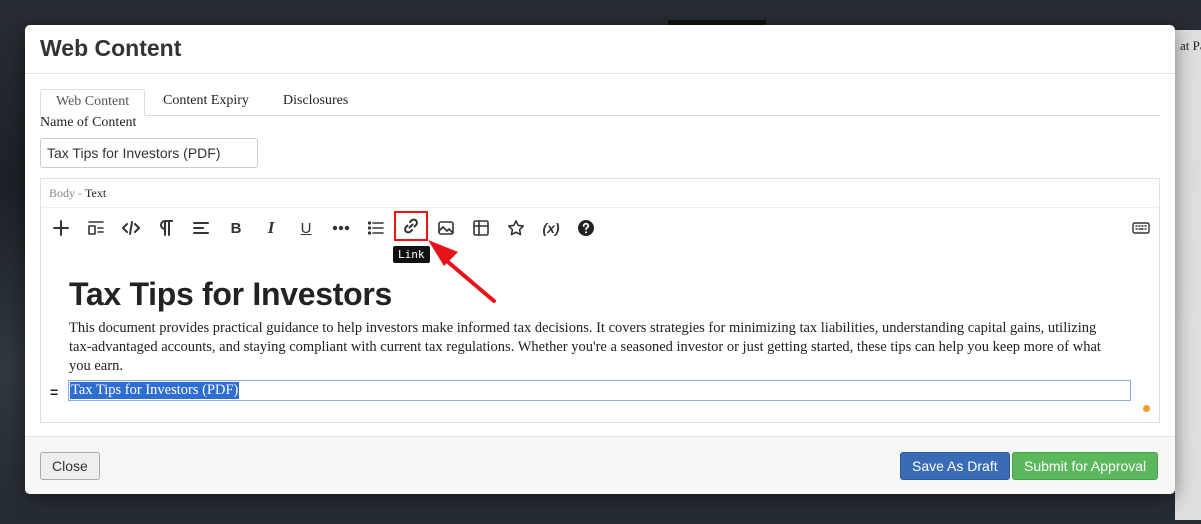  I want to click on paragraph-icon, so click(166, 228).